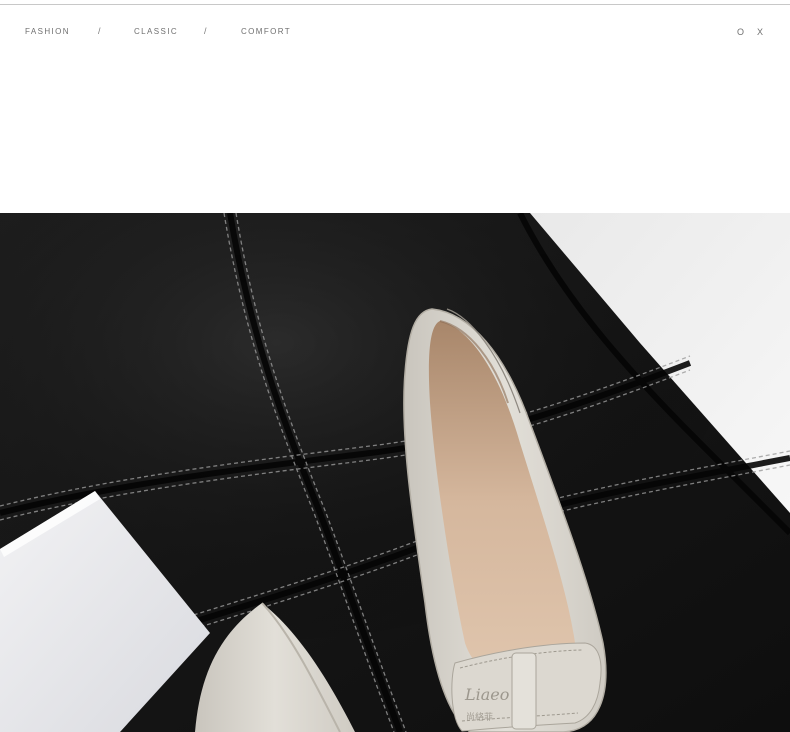 This screenshot has width=790, height=732. Describe the element at coordinates (156, 31) in the screenshot. I see `tag-classic: CLASSIC` at that location.